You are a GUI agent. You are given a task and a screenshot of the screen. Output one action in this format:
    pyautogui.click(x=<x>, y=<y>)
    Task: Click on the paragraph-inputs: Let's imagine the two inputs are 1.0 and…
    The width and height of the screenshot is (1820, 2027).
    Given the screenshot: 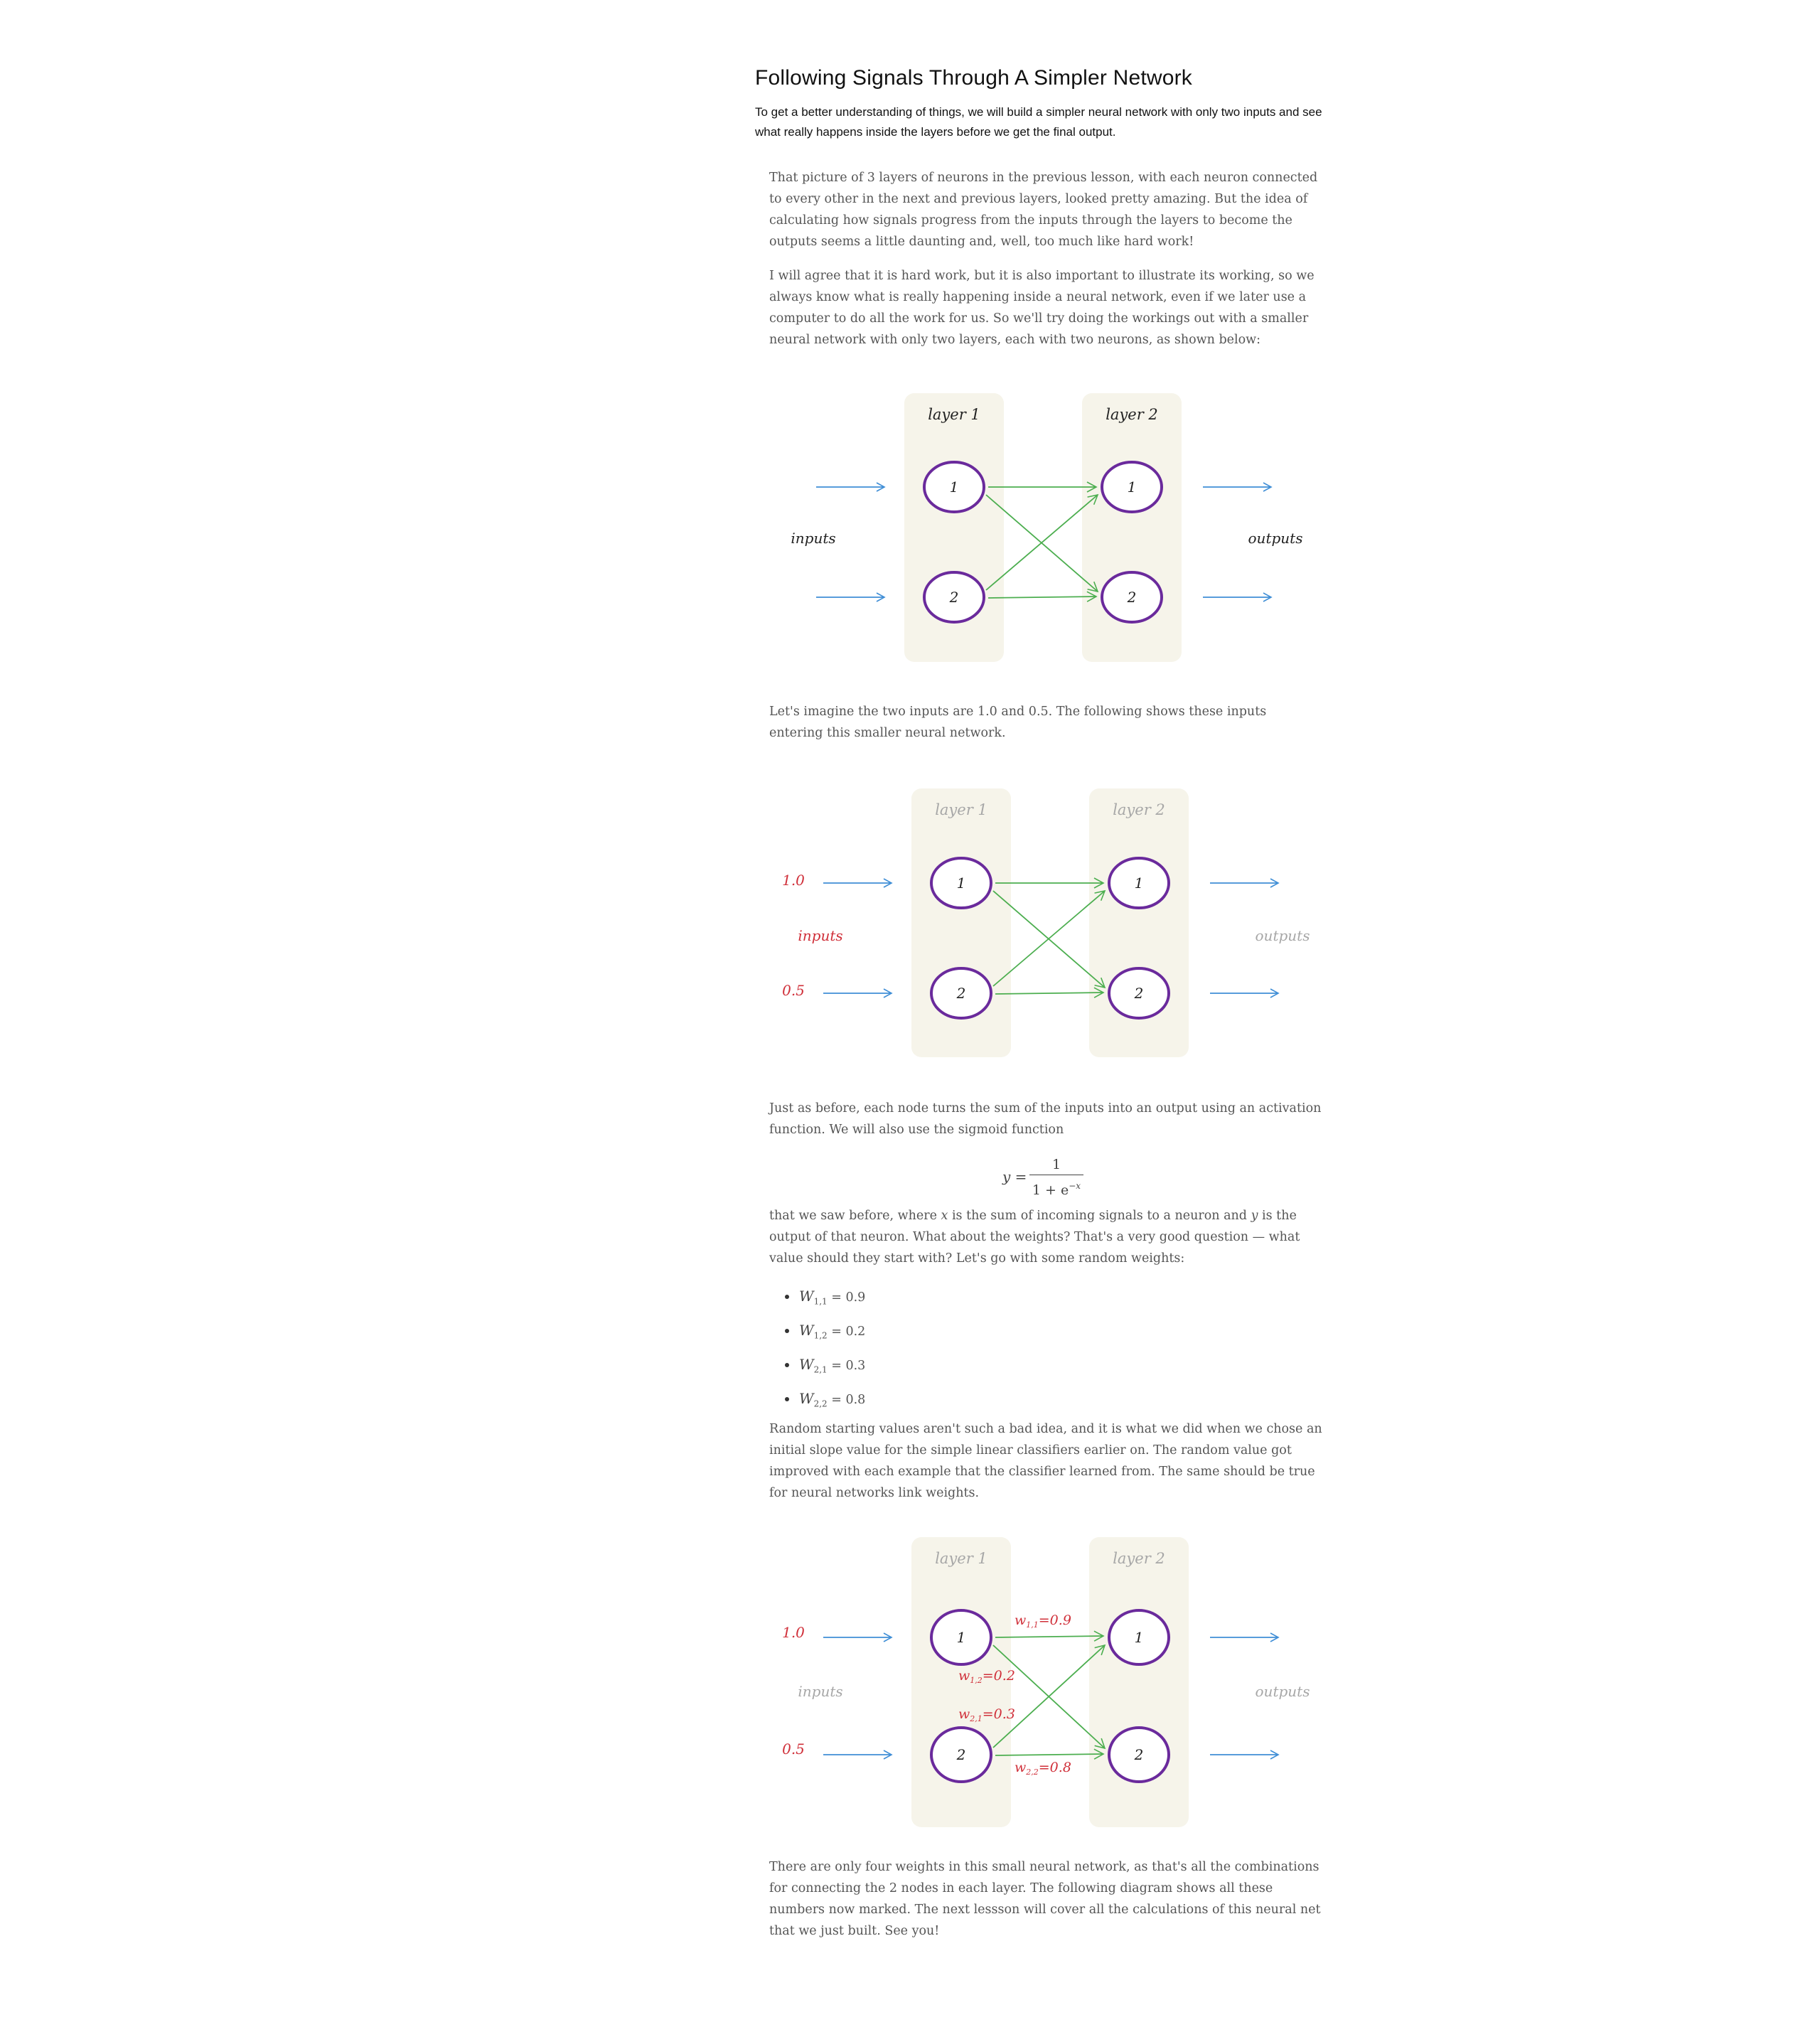 What is the action you would take?
    pyautogui.click(x=1018, y=723)
    